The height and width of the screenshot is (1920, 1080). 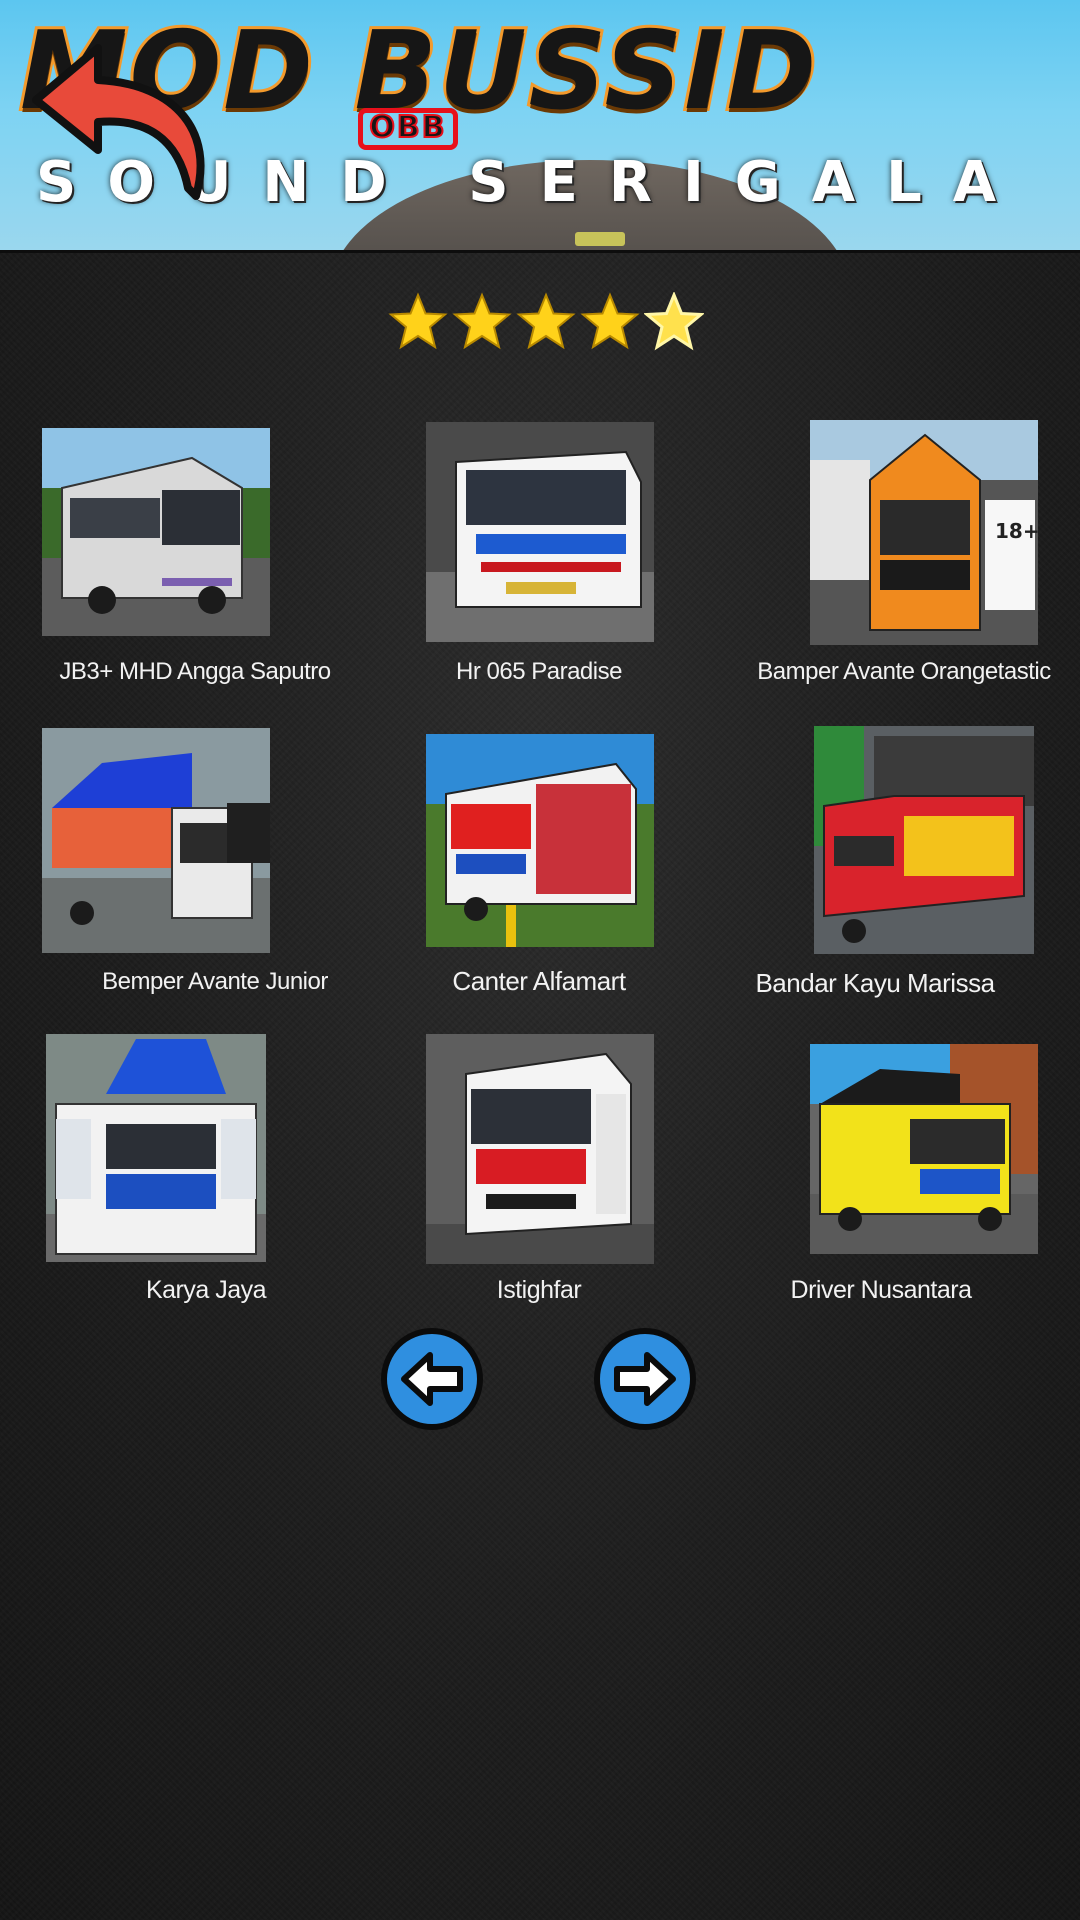 What do you see at coordinates (540, 126) in the screenshot?
I see `header-banner: MOD BUSSID OBB SOUND SERIGALA` at bounding box center [540, 126].